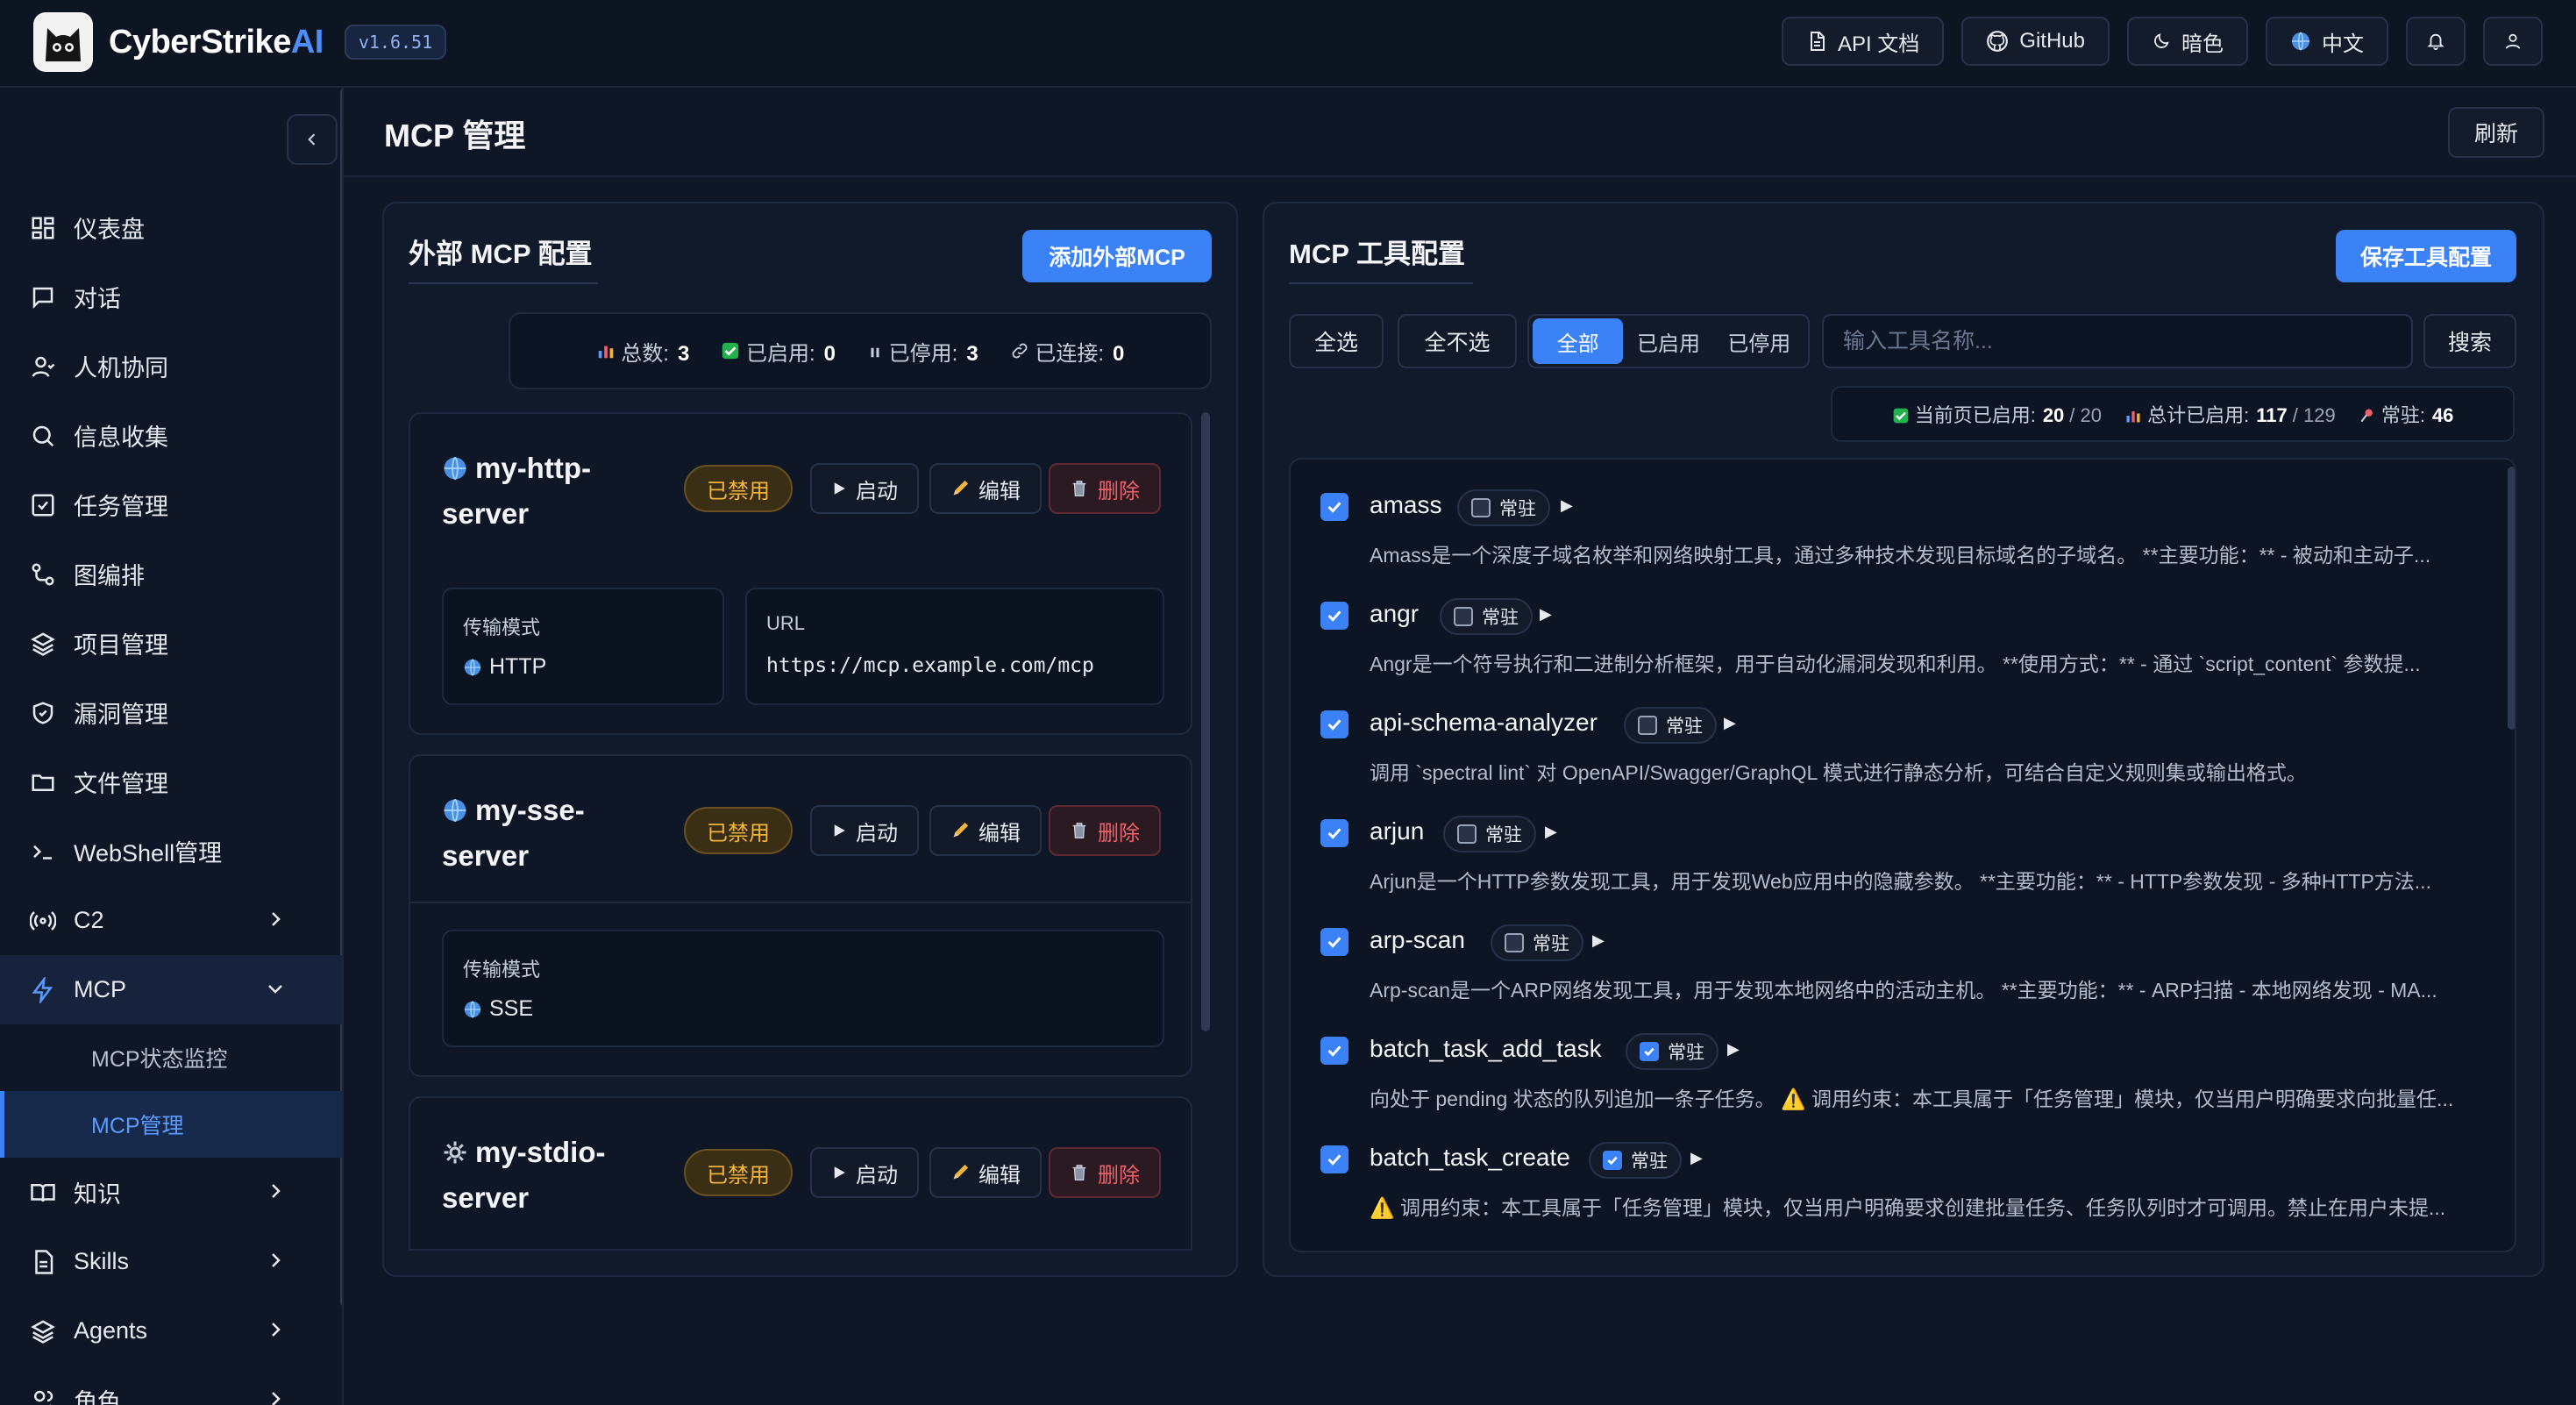  What do you see at coordinates (1117, 256) in the screenshot?
I see `add-external-mcp-button: 添加外部MCP` at bounding box center [1117, 256].